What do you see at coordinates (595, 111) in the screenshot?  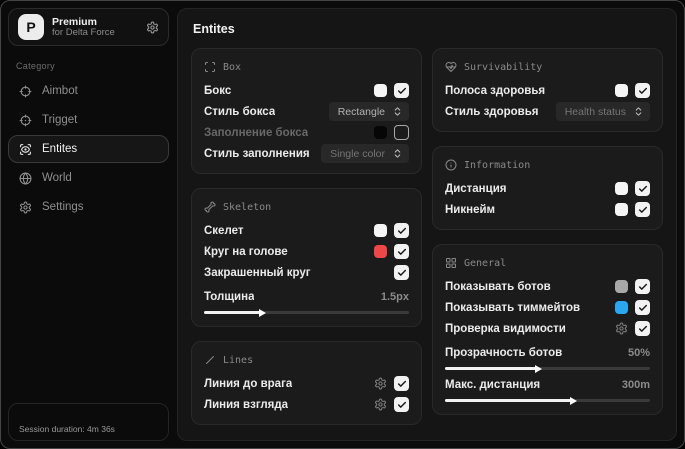 I see `dropdown-value: Health status` at bounding box center [595, 111].